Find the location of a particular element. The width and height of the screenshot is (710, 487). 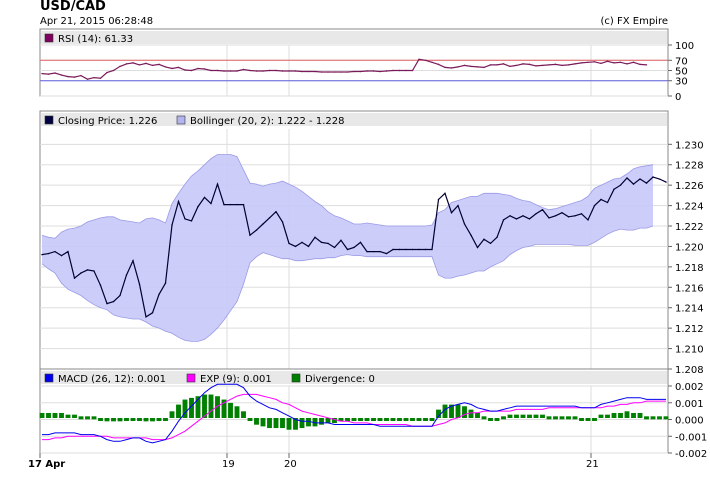

rsi-legend: RSI (14): 61.33 is located at coordinates (88, 39).